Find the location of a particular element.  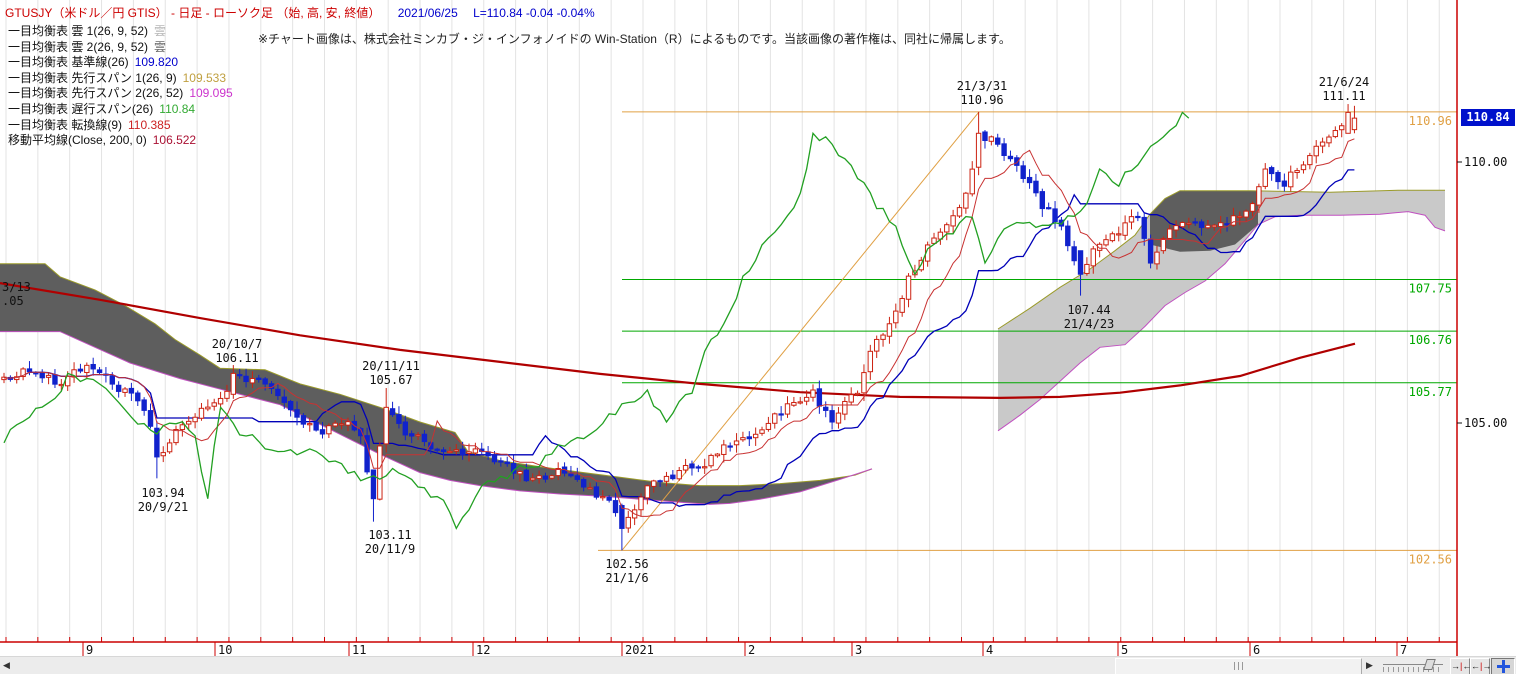

scrollbar-grip-icon is located at coordinates (1238, 666).